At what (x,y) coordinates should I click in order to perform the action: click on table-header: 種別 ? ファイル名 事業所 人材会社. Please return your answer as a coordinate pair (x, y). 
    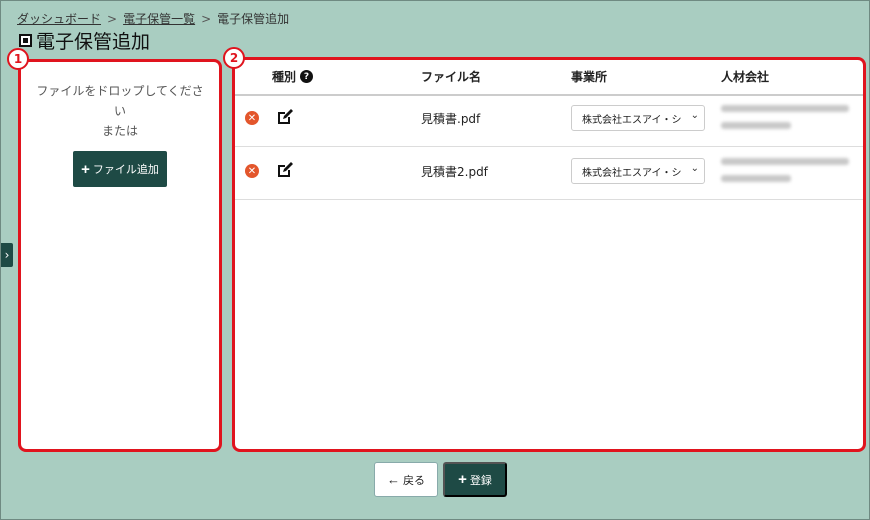
    Looking at the image, I should click on (549, 78).